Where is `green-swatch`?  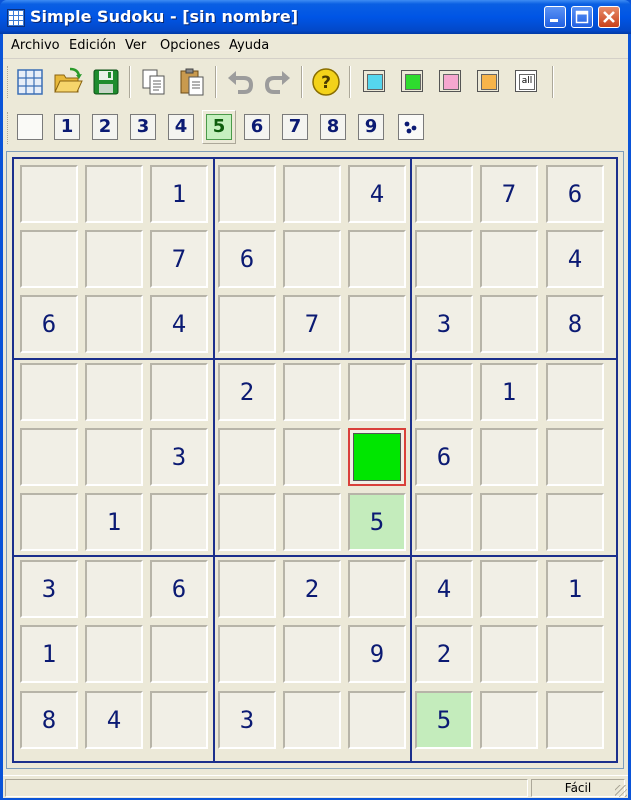 green-swatch is located at coordinates (412, 81).